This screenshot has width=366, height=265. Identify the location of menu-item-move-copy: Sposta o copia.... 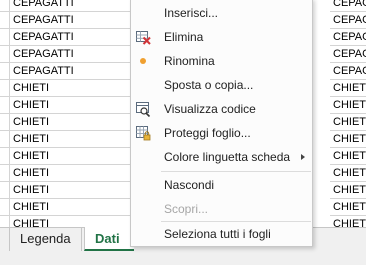
(221, 85).